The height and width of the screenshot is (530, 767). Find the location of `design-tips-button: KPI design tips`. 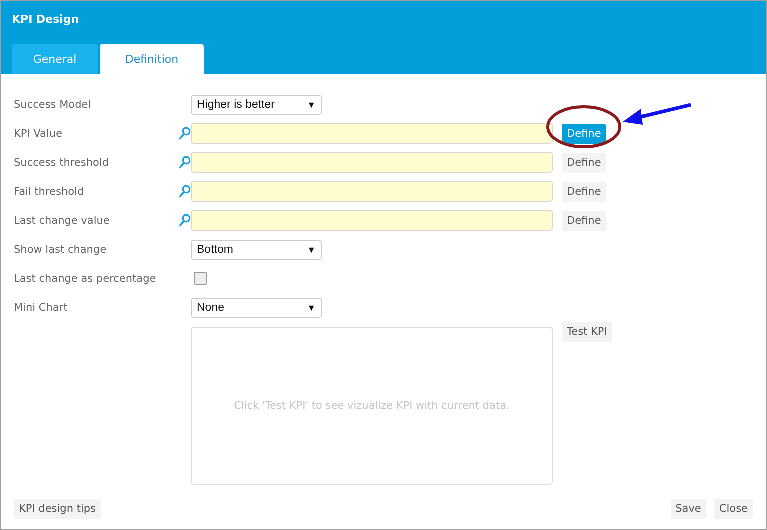

design-tips-button: KPI design tips is located at coordinates (57, 509).